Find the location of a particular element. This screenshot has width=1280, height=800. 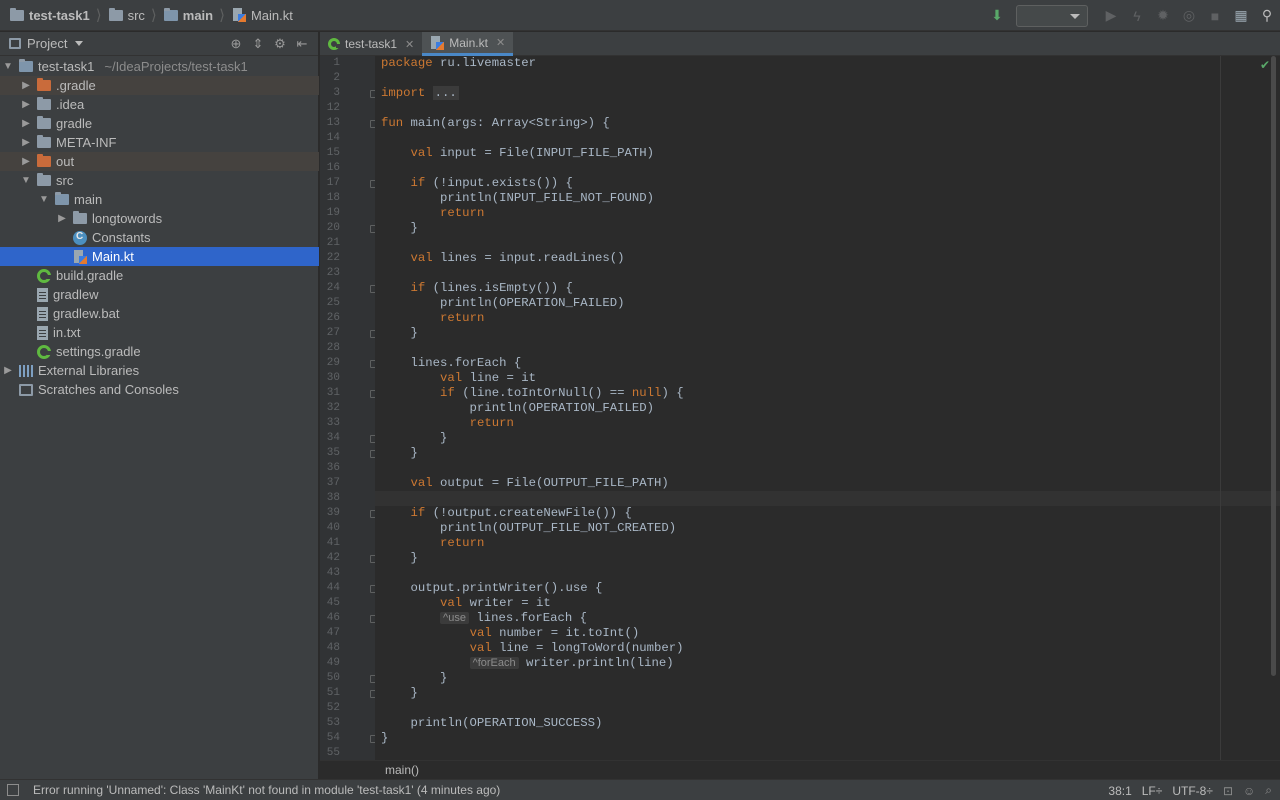

debug-lightning-icon: ϟ is located at coordinates (1137, 15).